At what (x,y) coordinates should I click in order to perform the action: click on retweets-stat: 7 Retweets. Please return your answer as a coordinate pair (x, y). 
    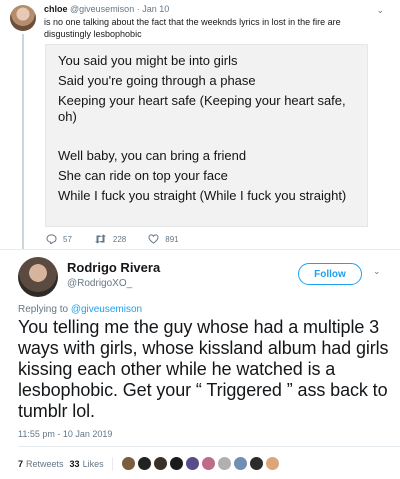
    Looking at the image, I should click on (41, 464).